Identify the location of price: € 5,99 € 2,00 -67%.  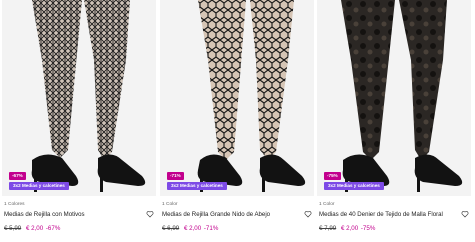
(32, 228).